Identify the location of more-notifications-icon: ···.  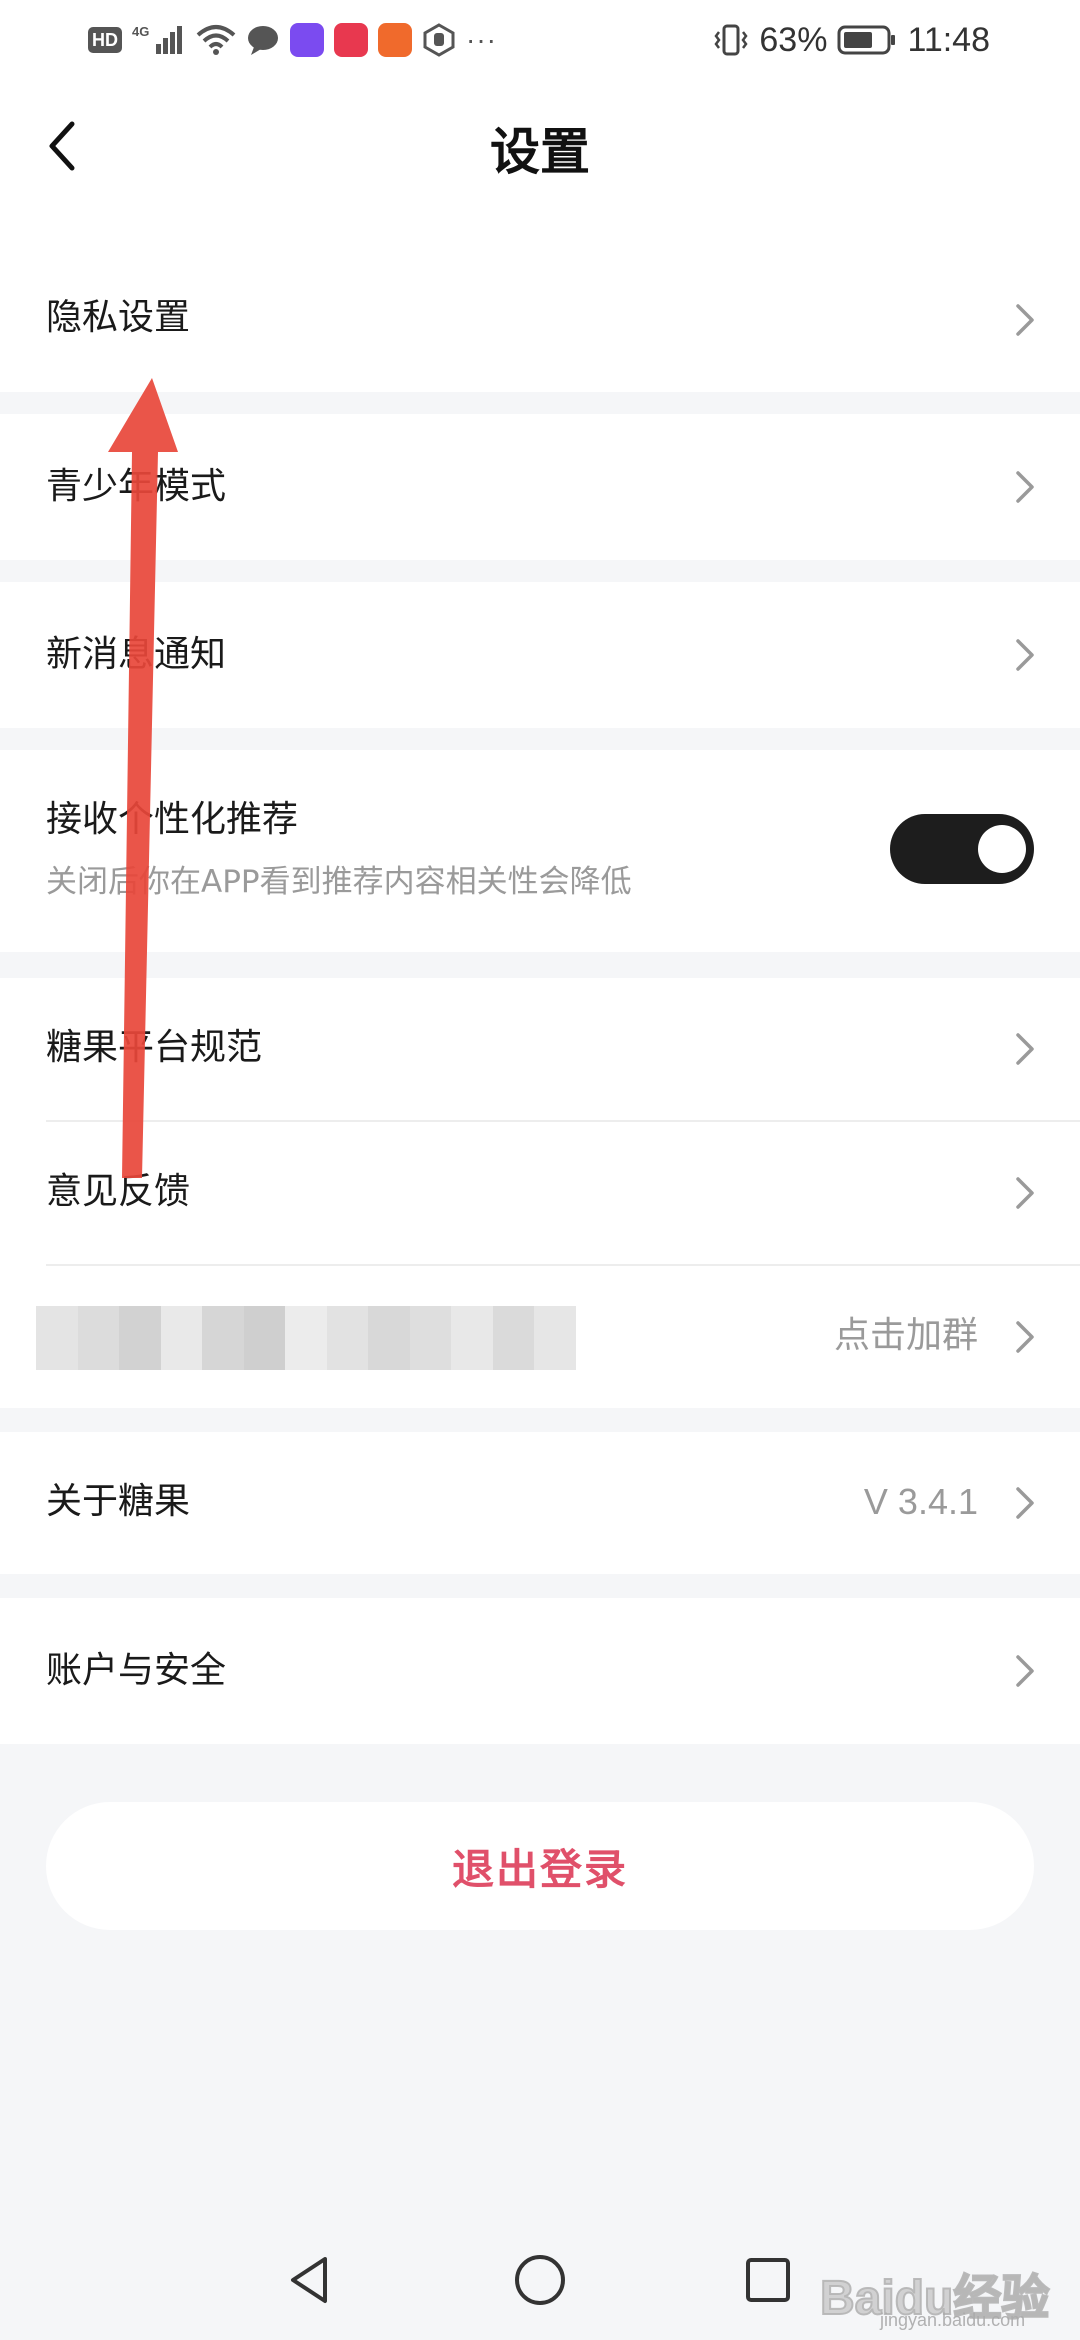
(481, 39).